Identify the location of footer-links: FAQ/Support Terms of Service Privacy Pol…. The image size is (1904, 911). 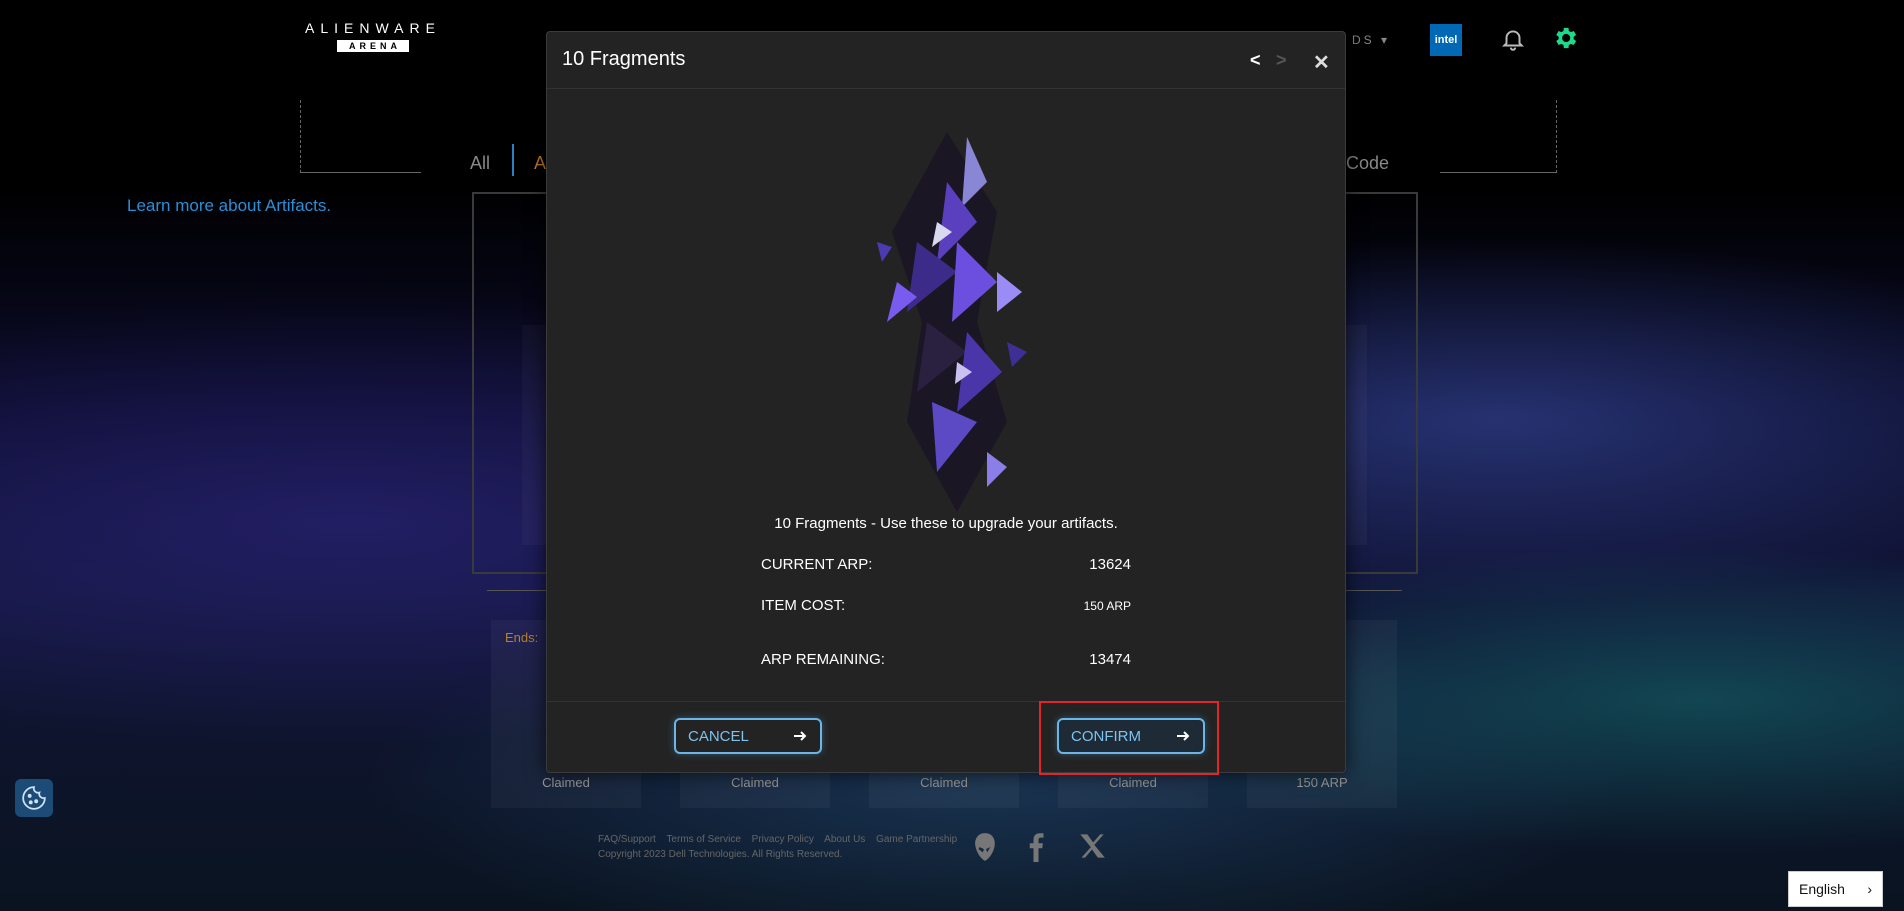
(781, 839).